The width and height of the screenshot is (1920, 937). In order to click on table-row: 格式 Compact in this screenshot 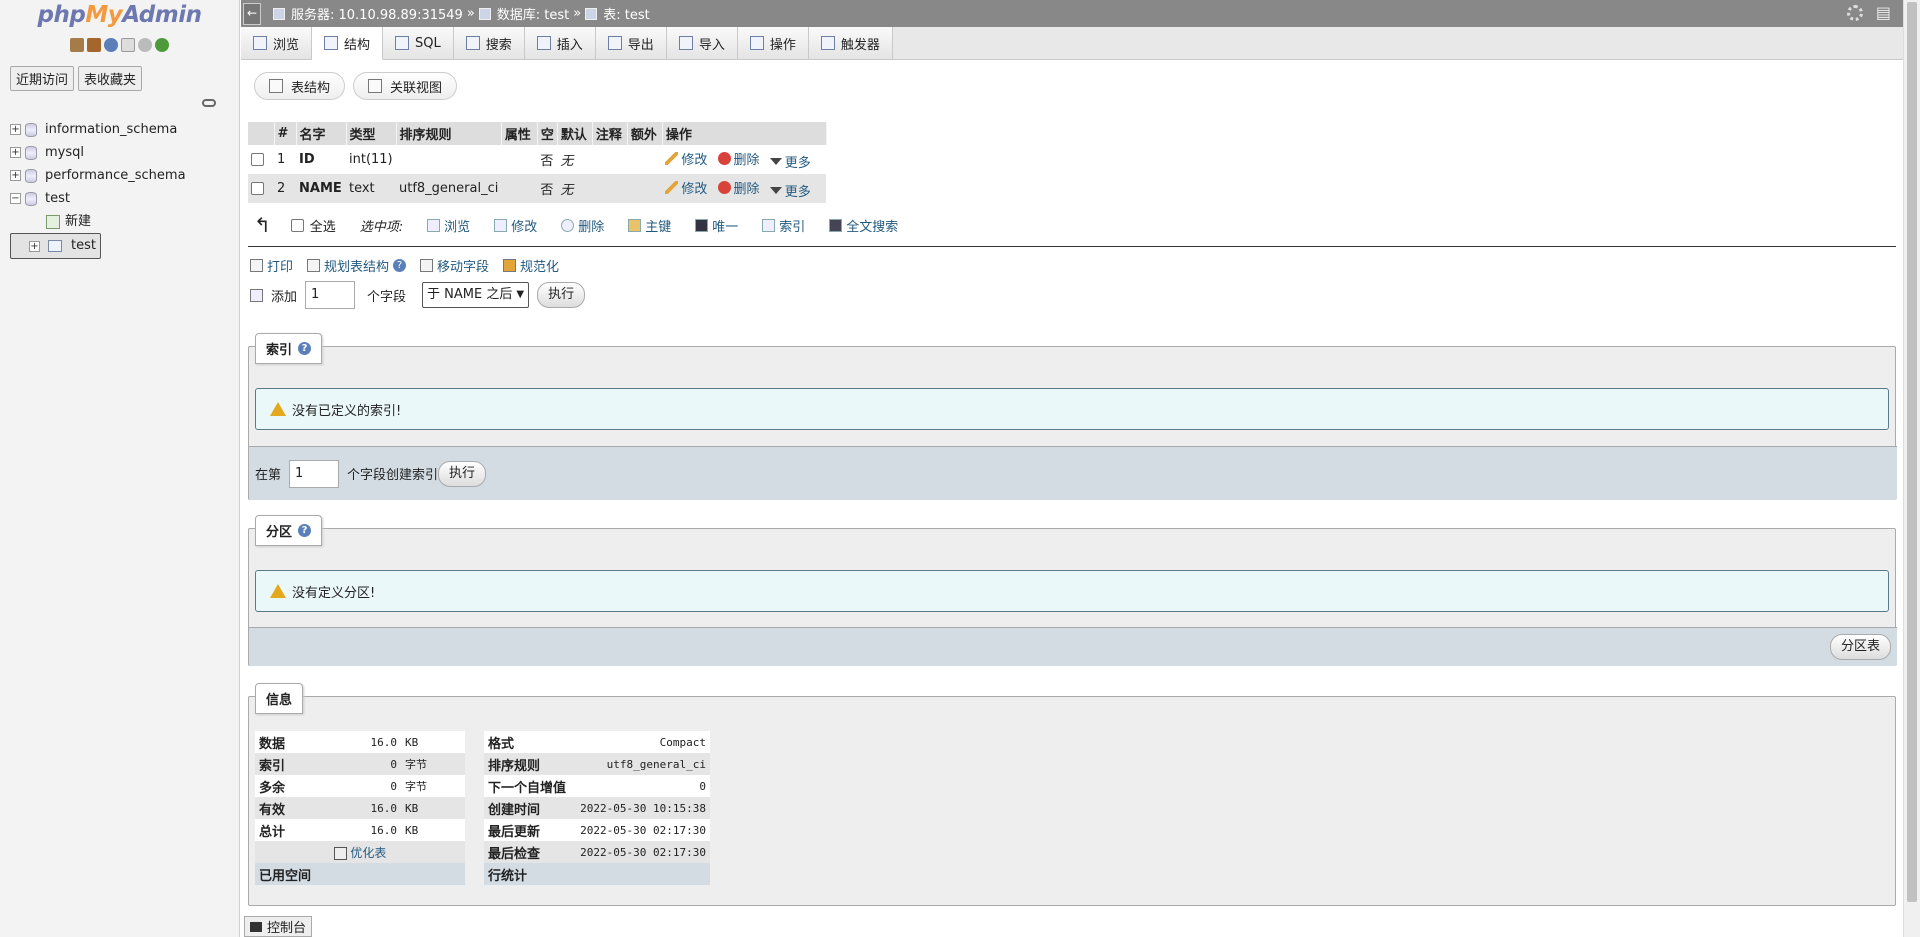, I will do `click(597, 742)`.